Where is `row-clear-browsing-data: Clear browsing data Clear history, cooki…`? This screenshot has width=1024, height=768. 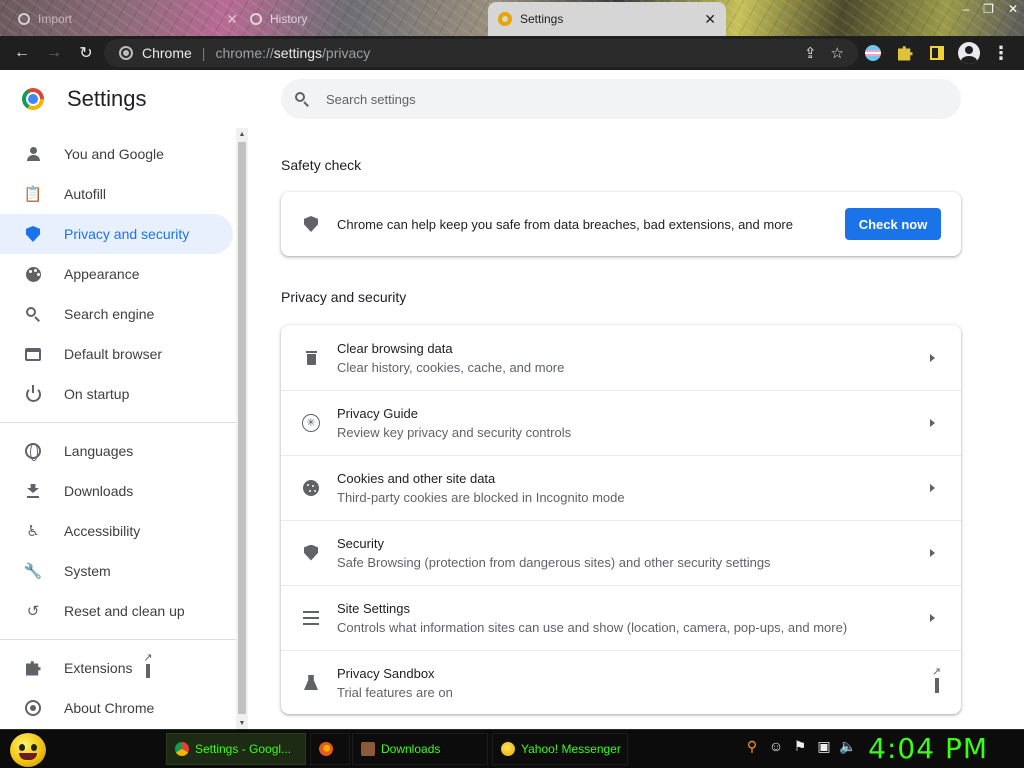 row-clear-browsing-data: Clear browsing data Clear history, cooki… is located at coordinates (621, 357).